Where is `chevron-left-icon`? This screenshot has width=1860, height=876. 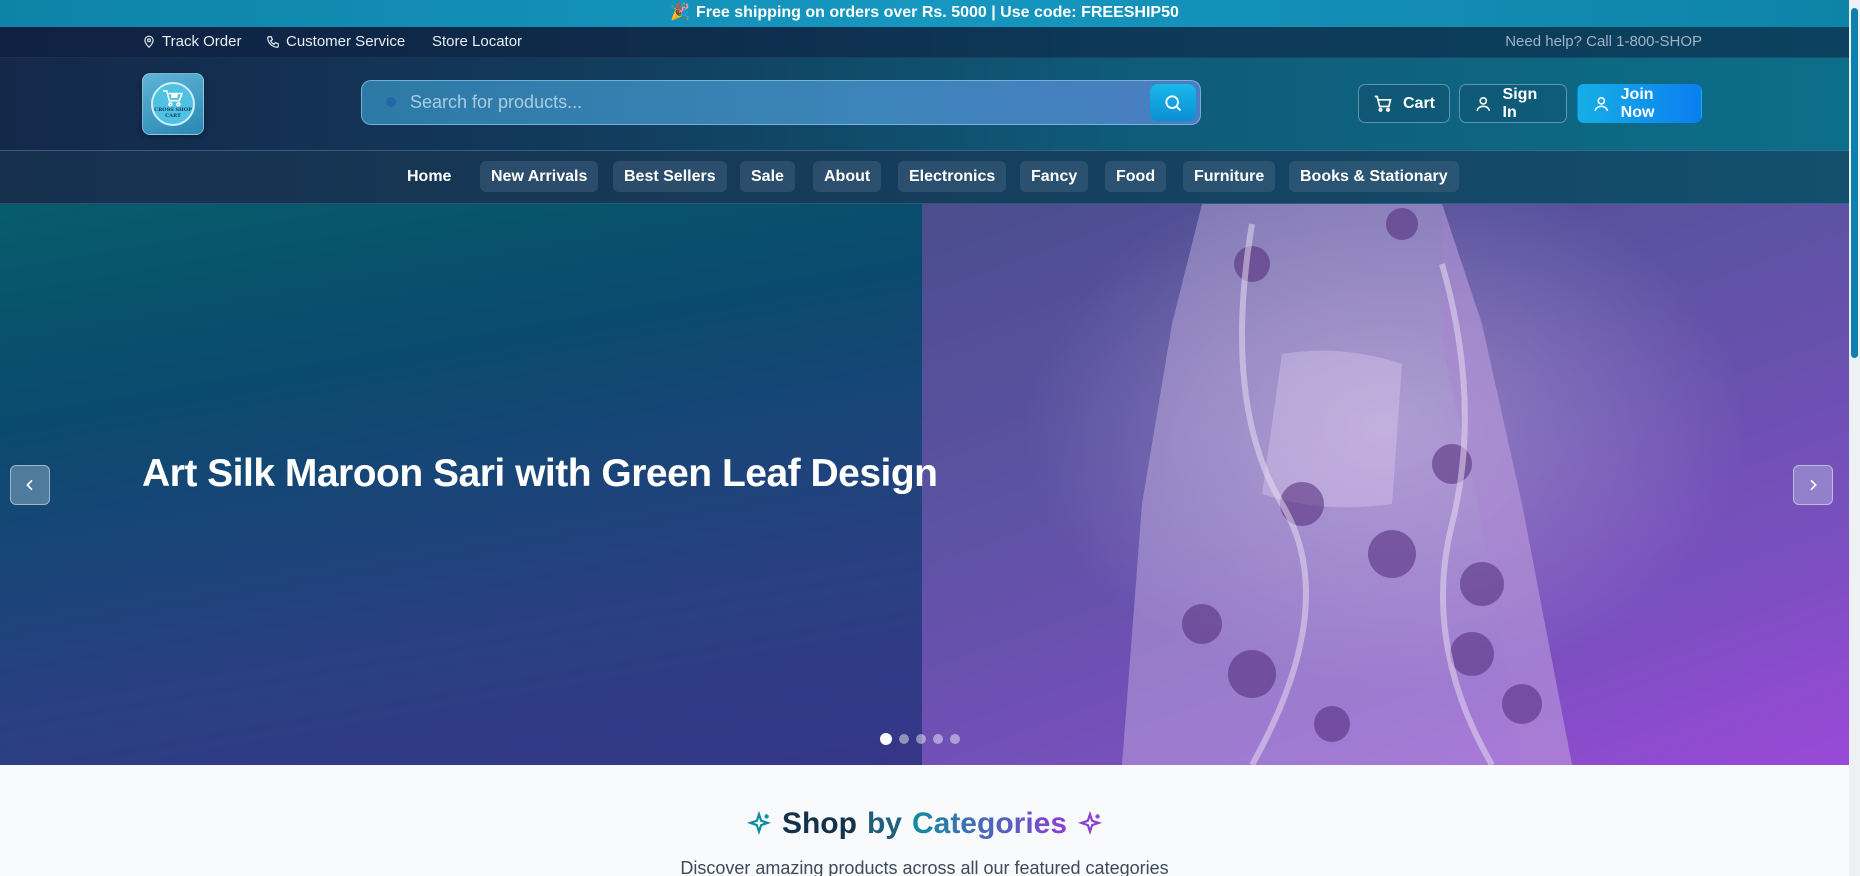 chevron-left-icon is located at coordinates (29, 485).